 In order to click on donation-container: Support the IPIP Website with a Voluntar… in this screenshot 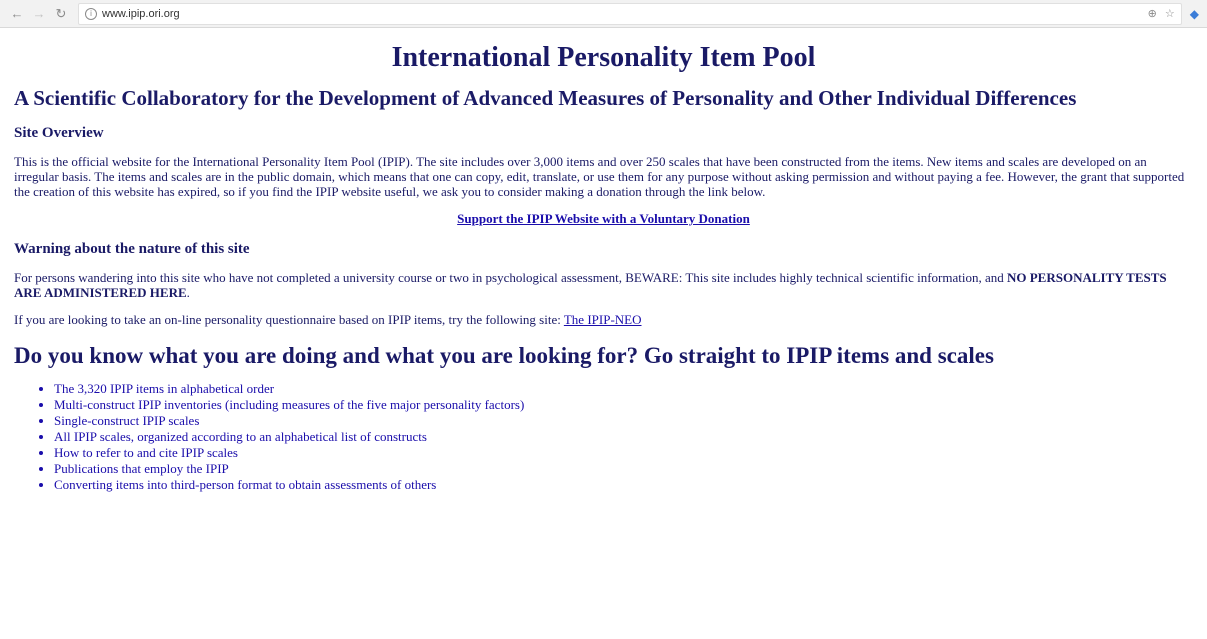, I will do `click(603, 219)`.